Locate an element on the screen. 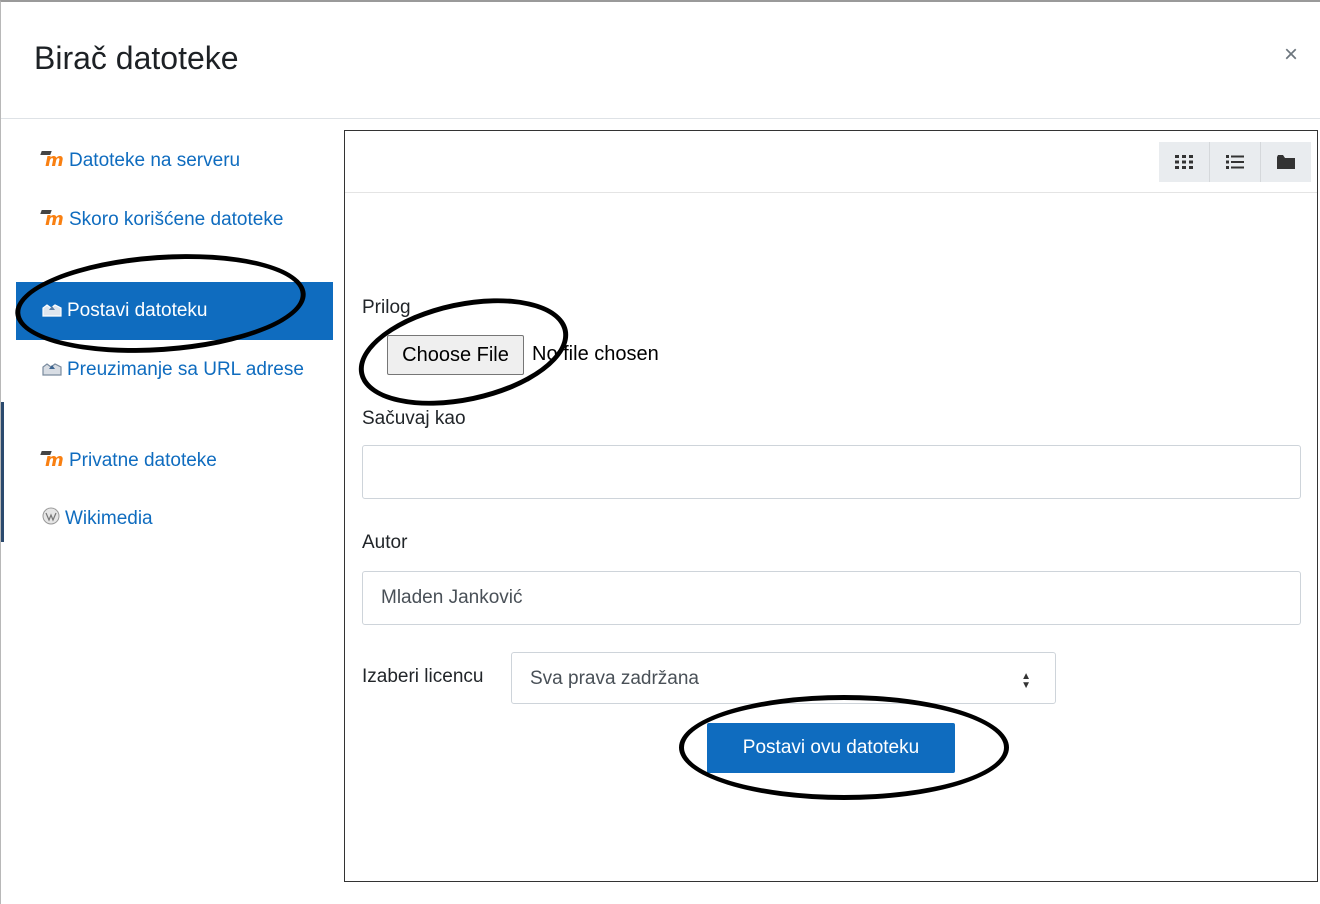 This screenshot has width=1320, height=904. sidebar-item-url-download: Preuzimanje sa URL adrese is located at coordinates (166, 371).